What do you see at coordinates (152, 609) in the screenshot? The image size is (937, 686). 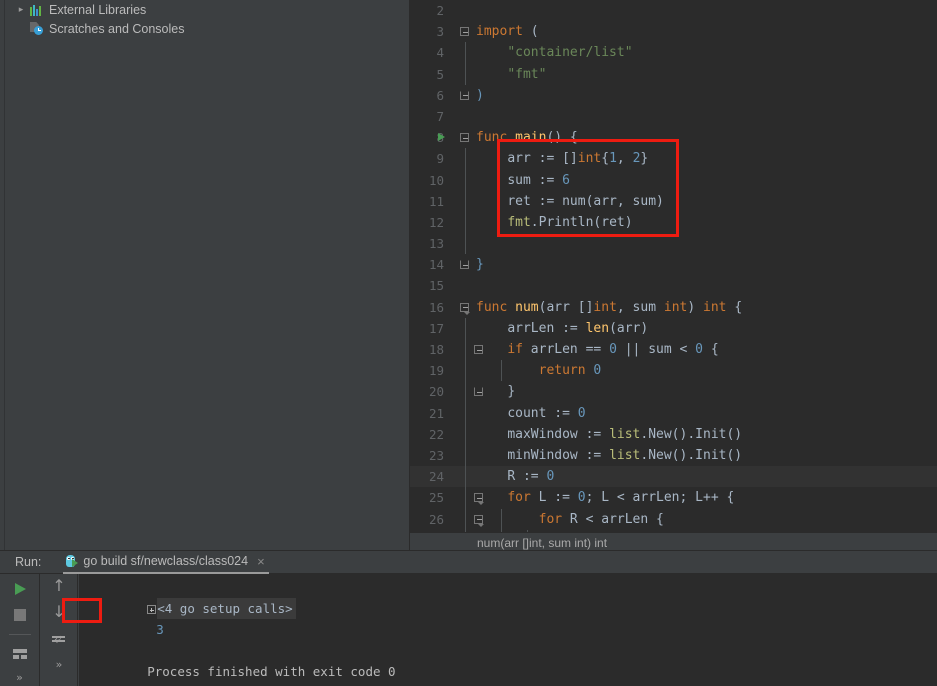 I see `expand-icon` at bounding box center [152, 609].